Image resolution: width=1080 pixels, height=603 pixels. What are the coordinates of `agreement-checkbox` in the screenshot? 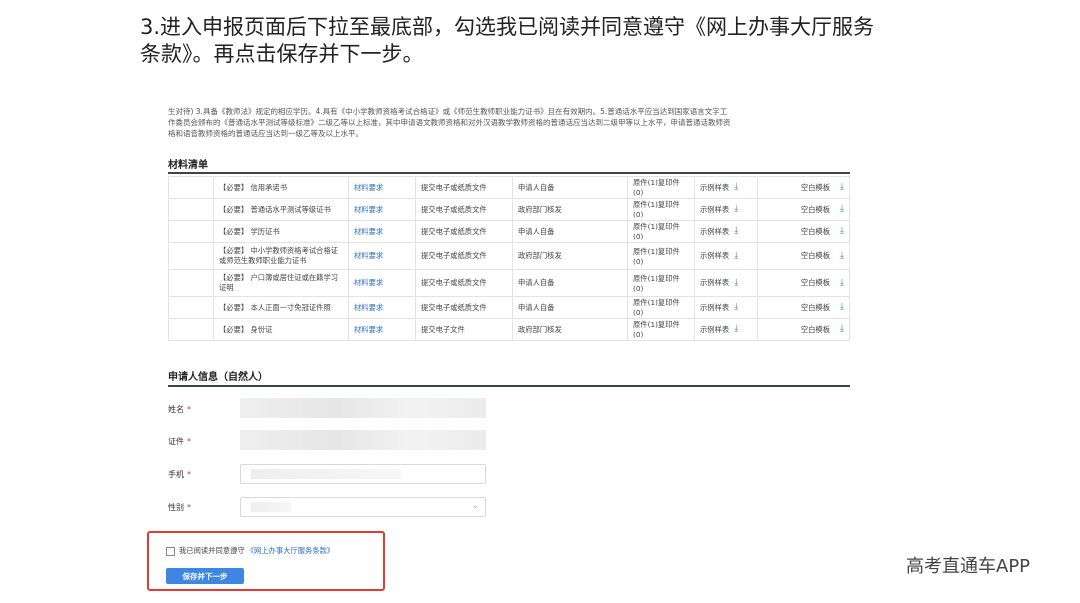 It's located at (170, 551).